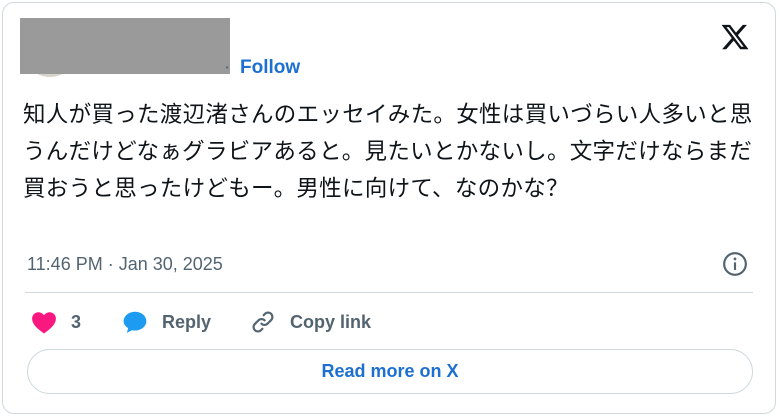  I want to click on like-count: 3, so click(76, 322).